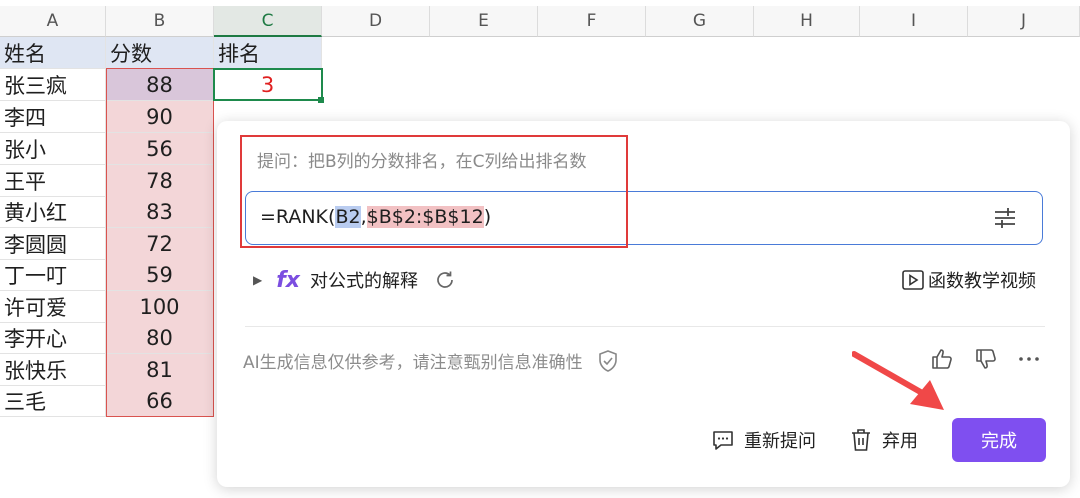  I want to click on discard-button: 弃用, so click(884, 440).